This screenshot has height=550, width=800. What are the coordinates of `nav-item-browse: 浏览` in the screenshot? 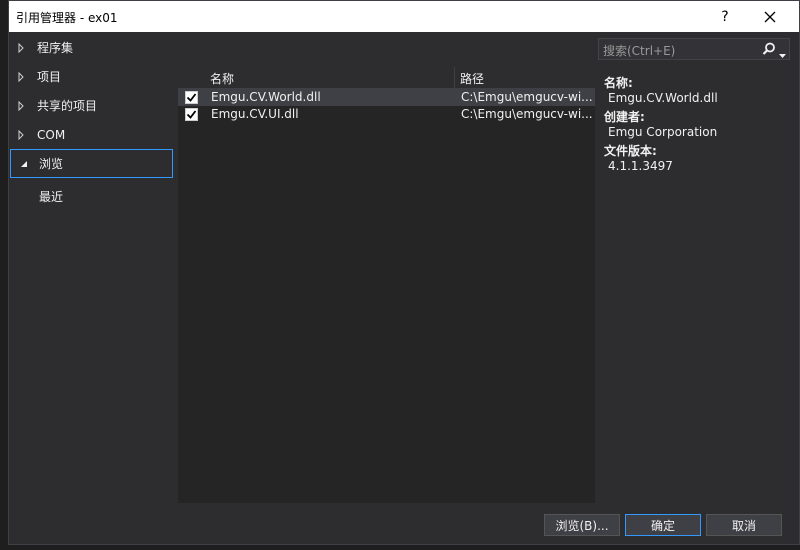 It's located at (91, 163).